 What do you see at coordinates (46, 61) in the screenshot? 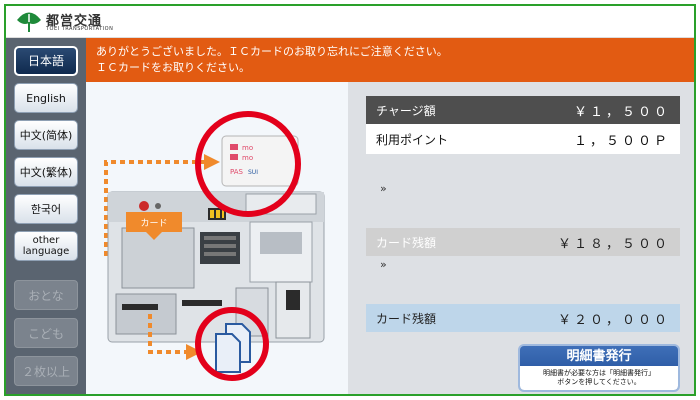
I see `language-button-japanese: 日本語` at bounding box center [46, 61].